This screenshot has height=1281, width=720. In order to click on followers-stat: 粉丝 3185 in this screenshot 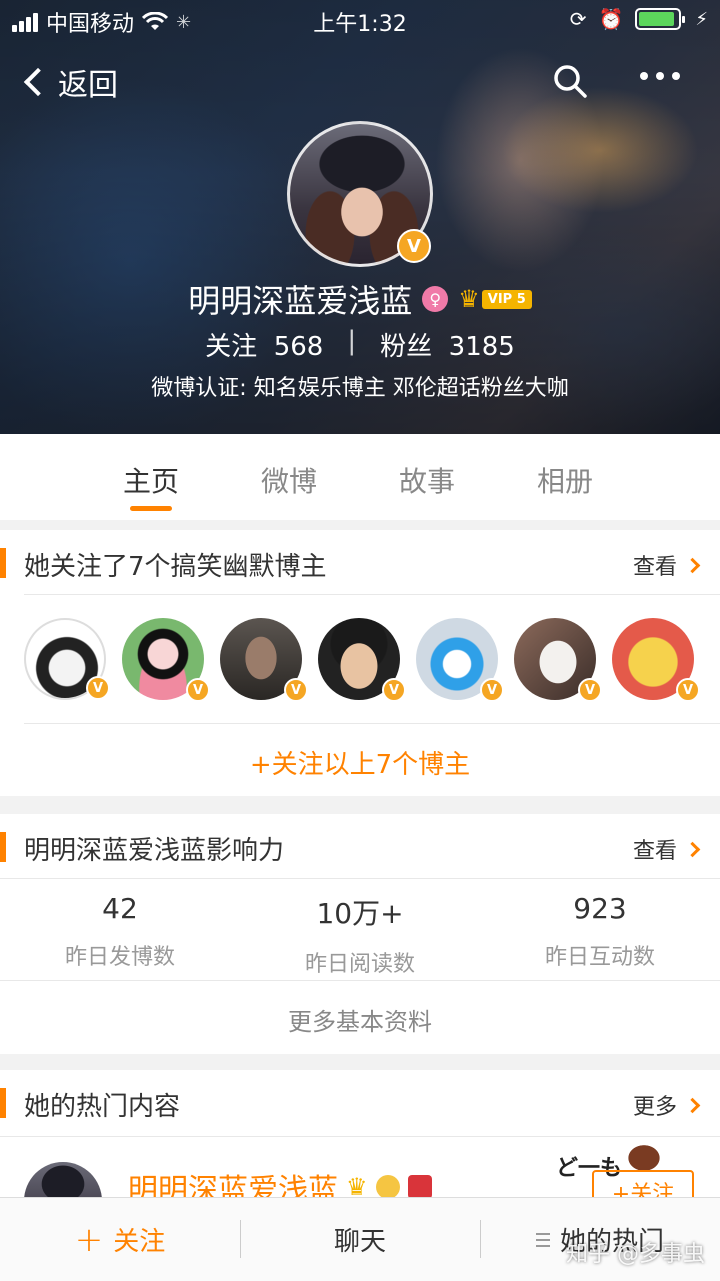, I will do `click(447, 344)`.